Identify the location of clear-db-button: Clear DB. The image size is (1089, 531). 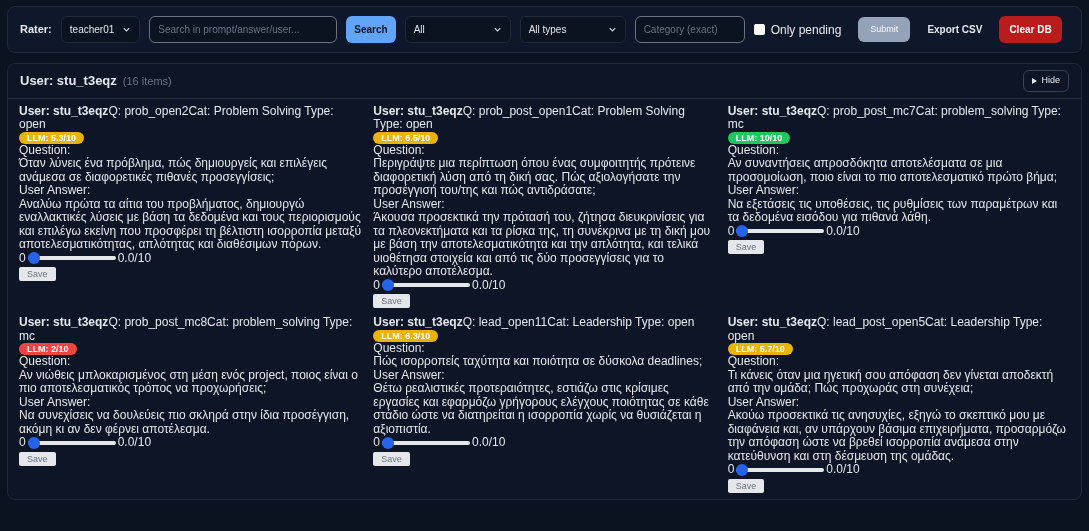
(1030, 29).